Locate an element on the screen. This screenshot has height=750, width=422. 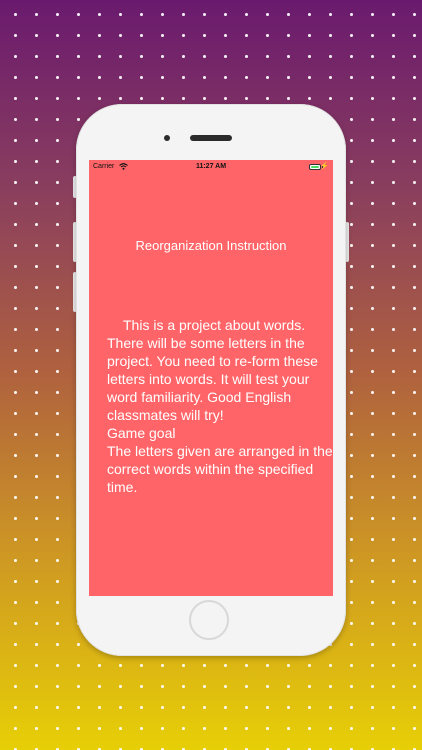
page-title: Reorganization Instruction is located at coordinates (211, 245).